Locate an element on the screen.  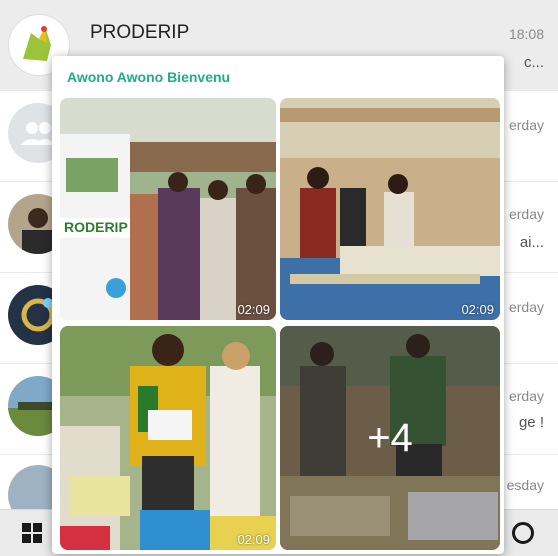
chat-snippet: ge ! is located at coordinates (531, 422).